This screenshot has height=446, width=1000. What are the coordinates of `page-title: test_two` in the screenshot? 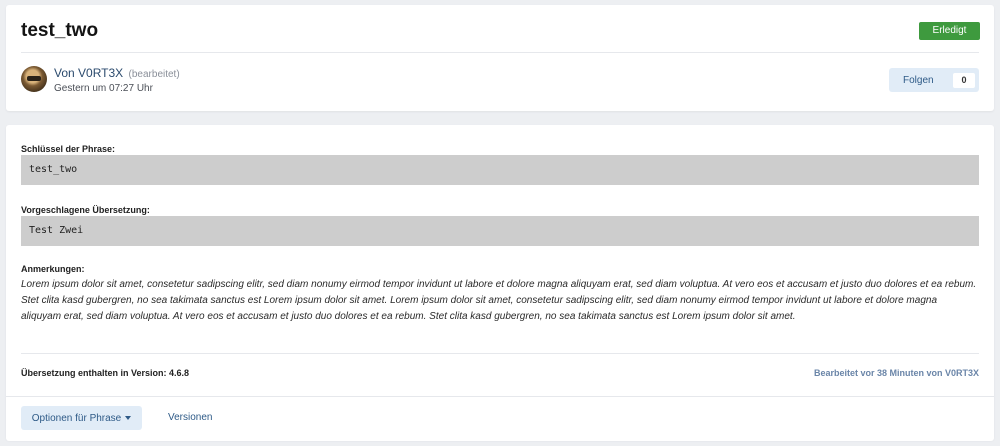 It's located at (60, 30).